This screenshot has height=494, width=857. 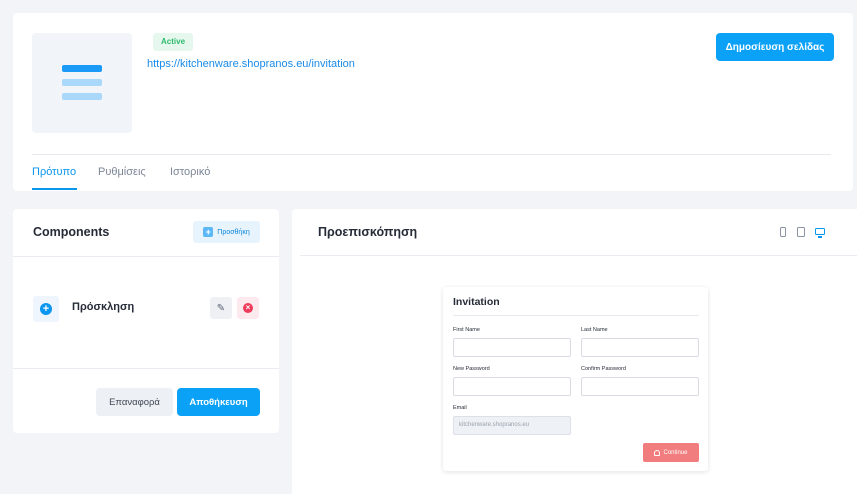 What do you see at coordinates (512, 425) in the screenshot?
I see `email-field: kitchenware.shopranos.eu` at bounding box center [512, 425].